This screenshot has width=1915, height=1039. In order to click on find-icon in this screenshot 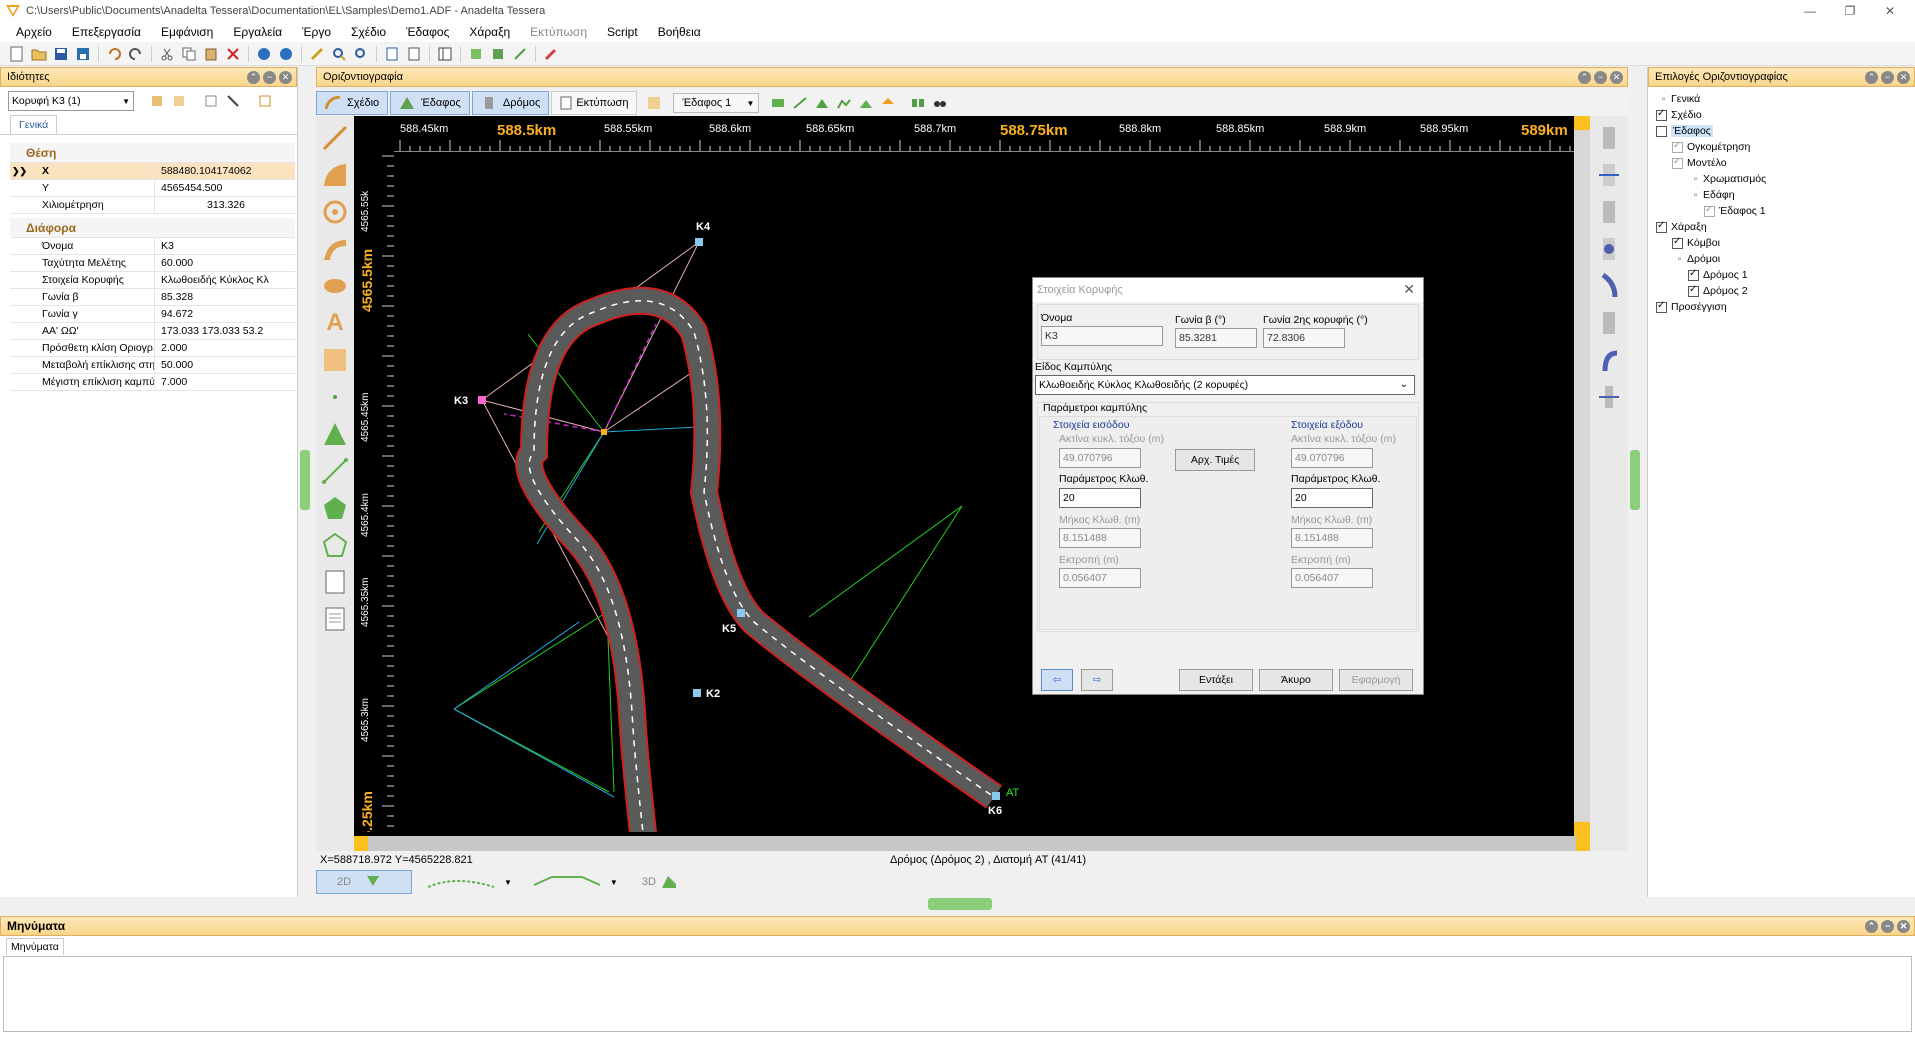, I will do `click(361, 54)`.